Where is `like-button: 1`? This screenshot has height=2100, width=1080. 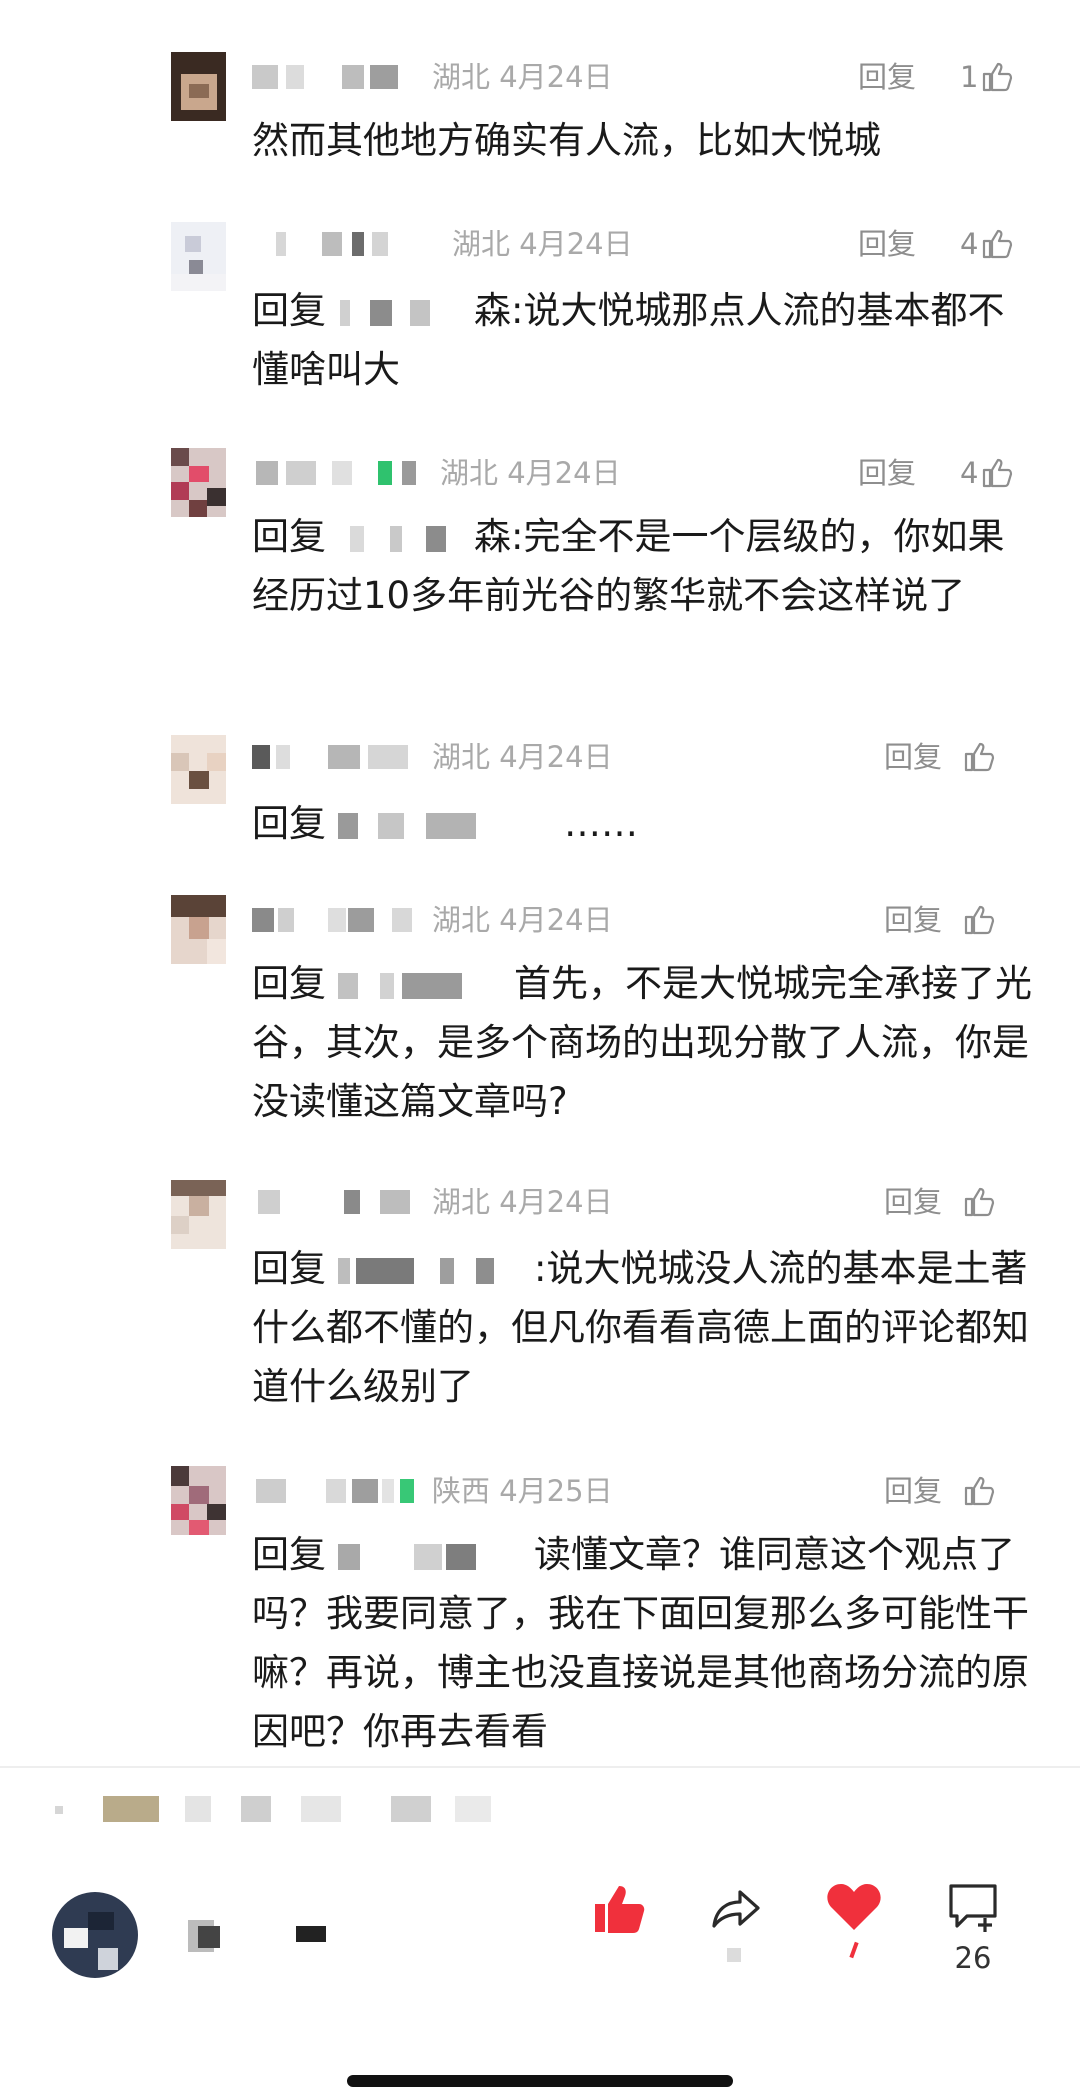
like-button: 1 is located at coordinates (987, 77).